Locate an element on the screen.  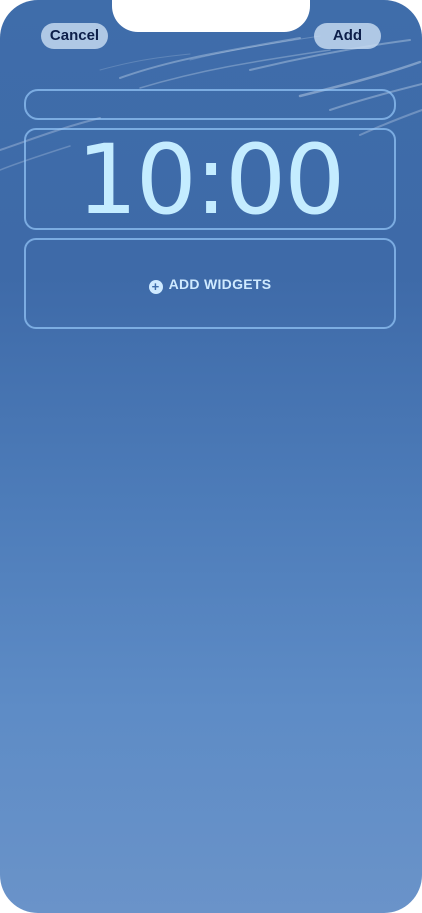
top-widget-slot is located at coordinates (210, 104).